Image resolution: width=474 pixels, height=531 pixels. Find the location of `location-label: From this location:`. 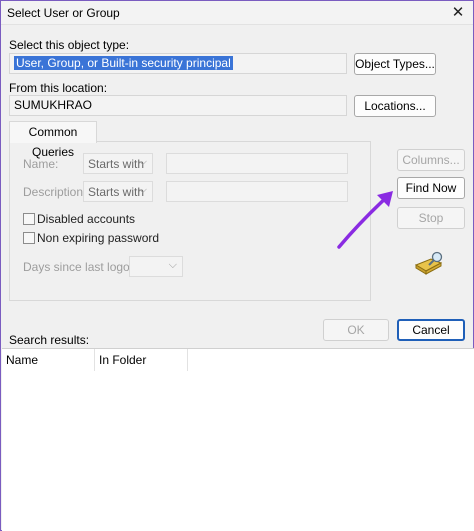

location-label: From this location: is located at coordinates (58, 88).